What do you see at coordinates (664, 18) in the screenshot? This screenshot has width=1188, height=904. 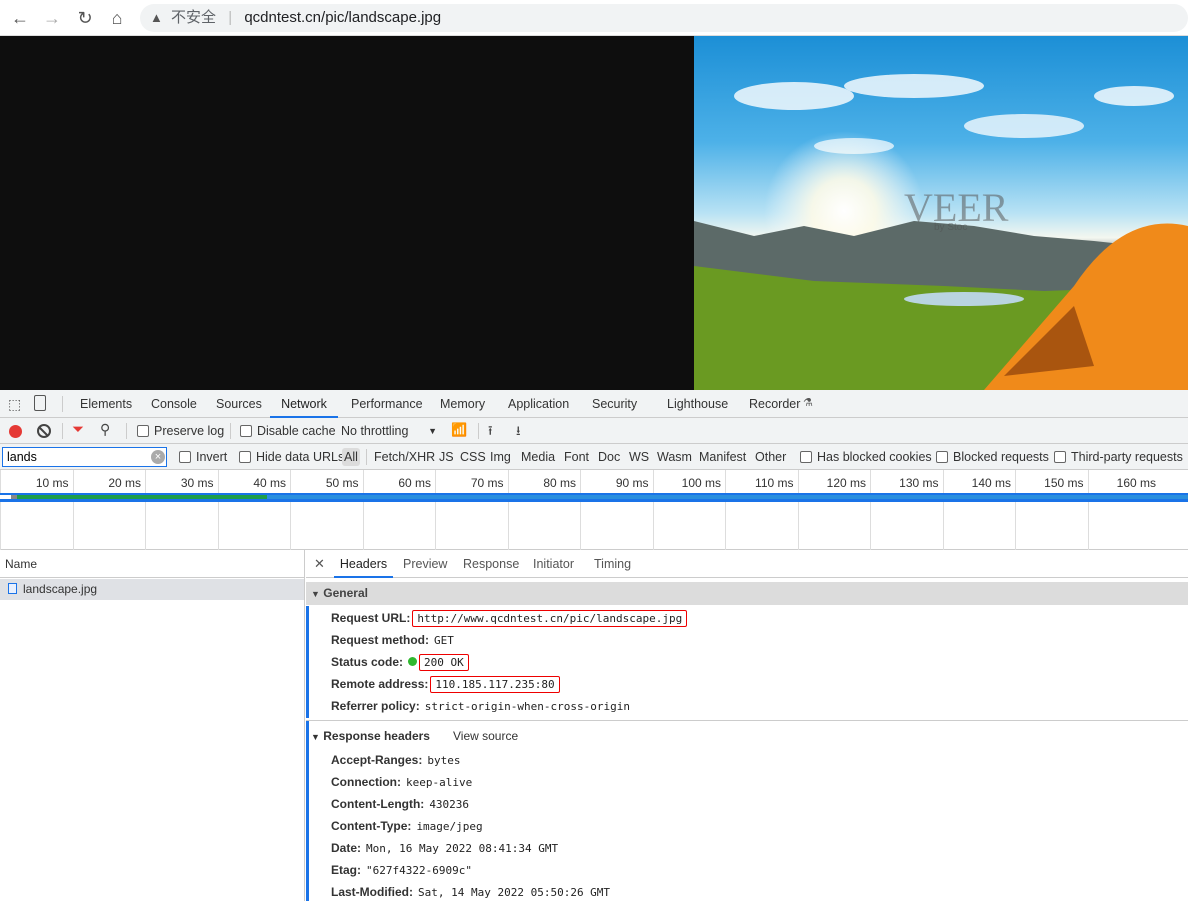 I see `address-bar: ▲ 不安全 | qcdntest.cn/pic/landscape.jpg` at bounding box center [664, 18].